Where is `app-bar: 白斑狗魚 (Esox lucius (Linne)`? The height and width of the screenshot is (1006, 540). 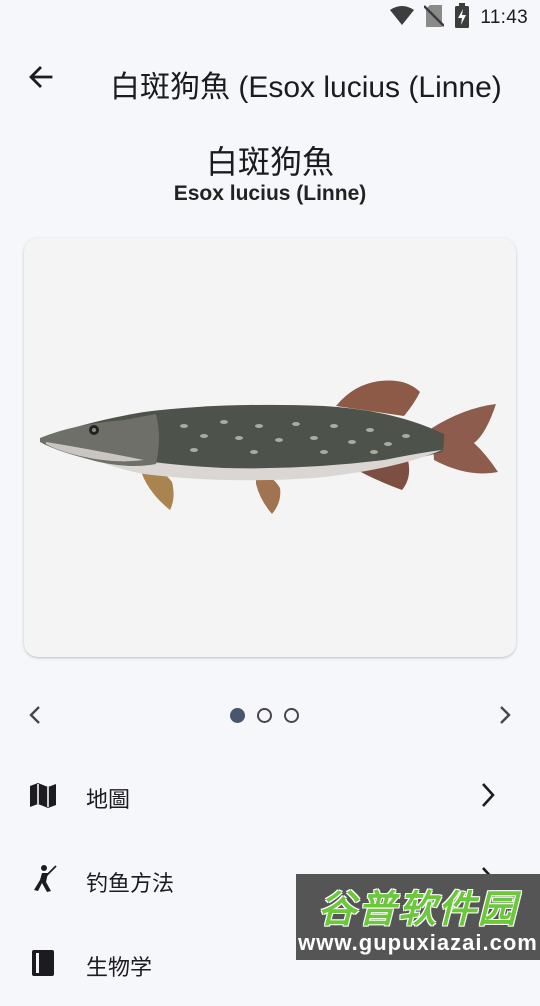
app-bar: 白斑狗魚 (Esox lucius (Linne) is located at coordinates (270, 79).